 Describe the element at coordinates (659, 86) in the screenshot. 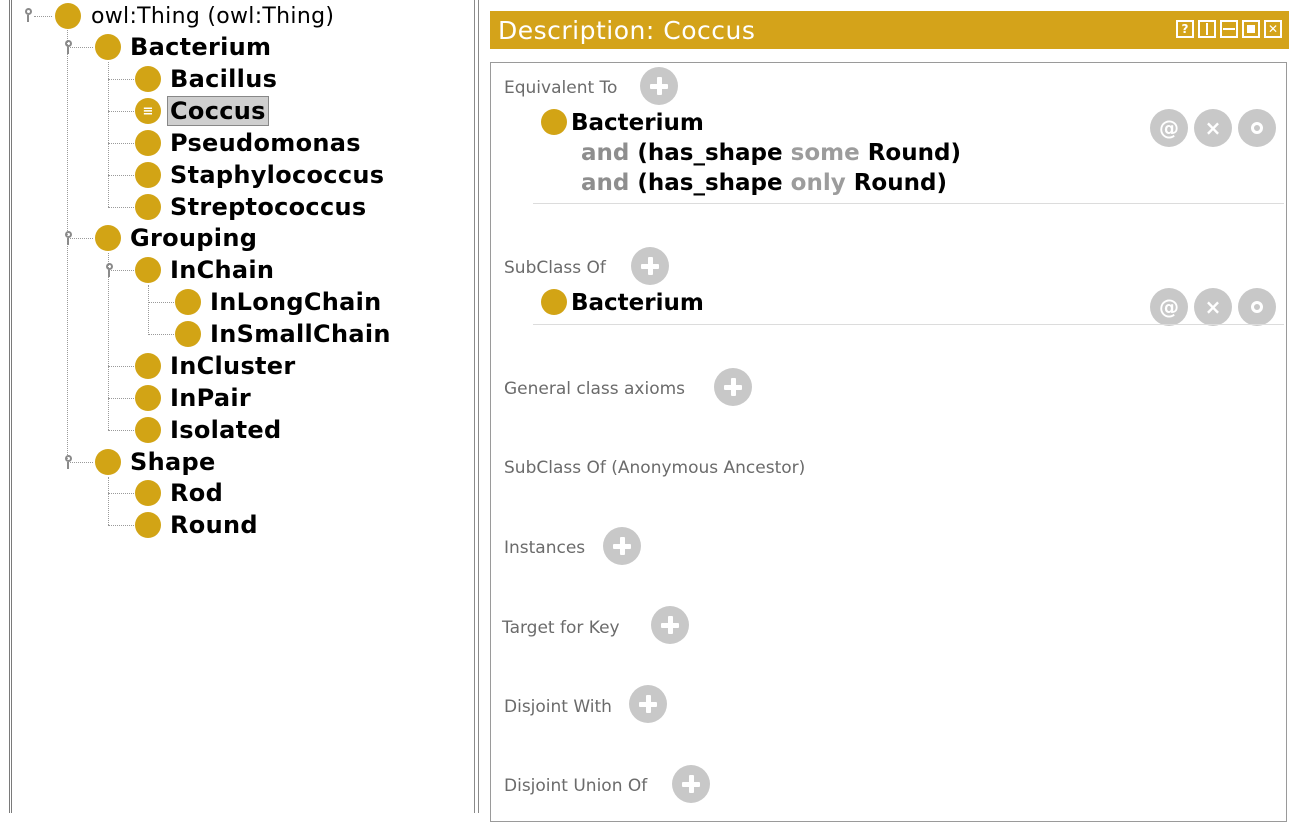

I see `add-equivalent-button` at that location.